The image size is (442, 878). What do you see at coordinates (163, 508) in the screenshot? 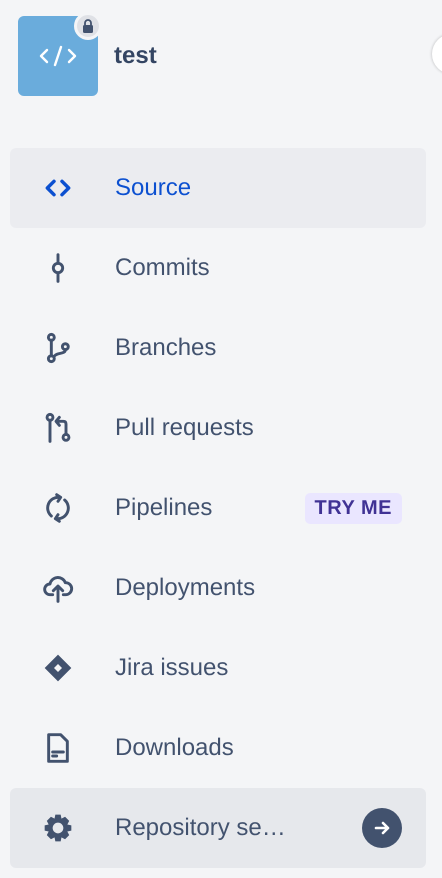
I see `nav-label: Pipelines` at bounding box center [163, 508].